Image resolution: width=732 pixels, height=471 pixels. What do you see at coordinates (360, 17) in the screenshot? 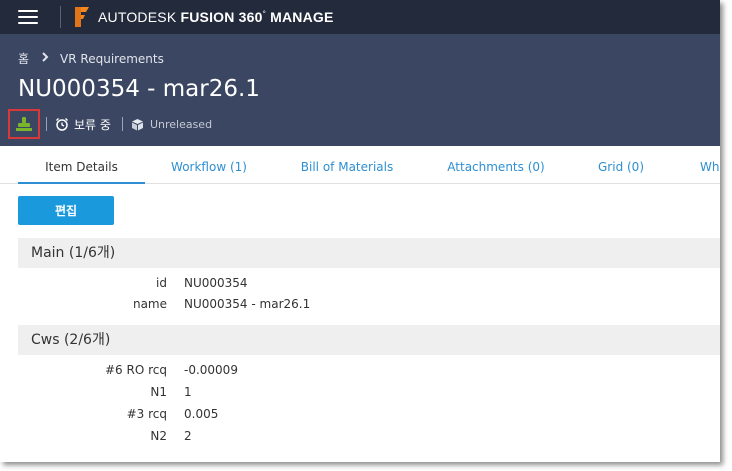
I see `top-bar: AUTODESK FUSION 360° MANAGE` at bounding box center [360, 17].